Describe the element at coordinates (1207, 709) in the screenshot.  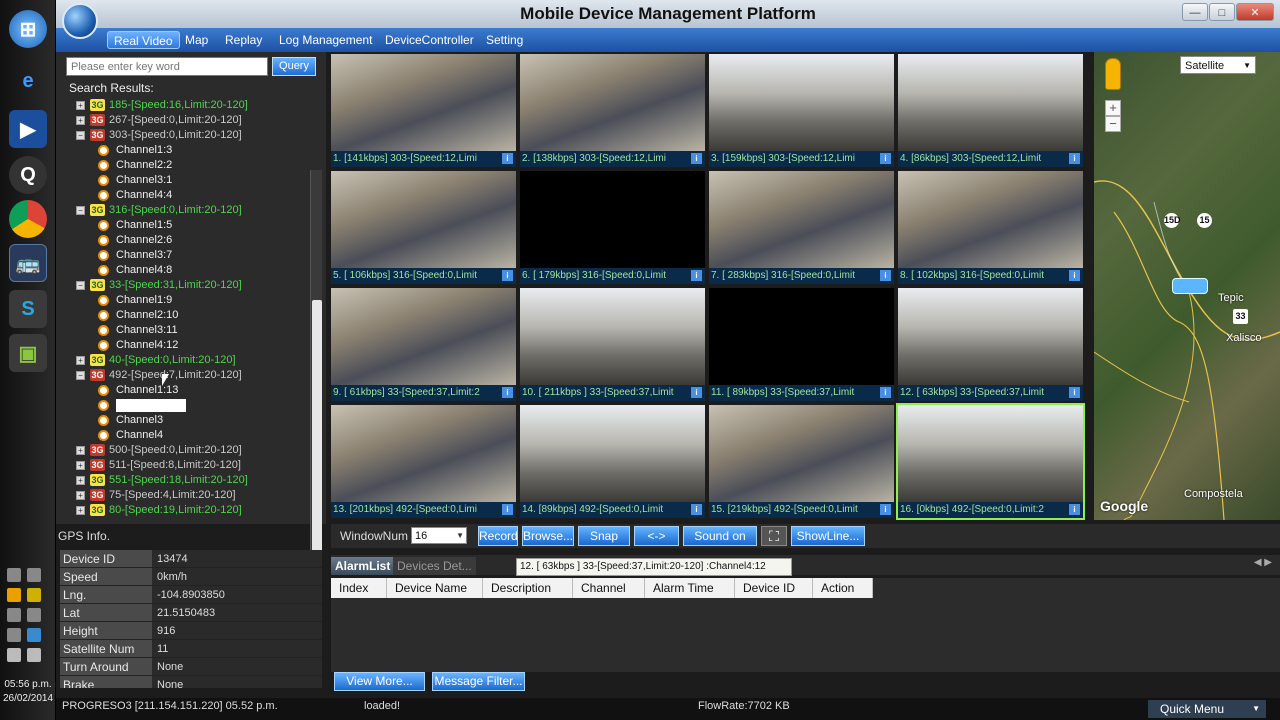
I see `quick-menu-button: Quick Menu ▼` at that location.